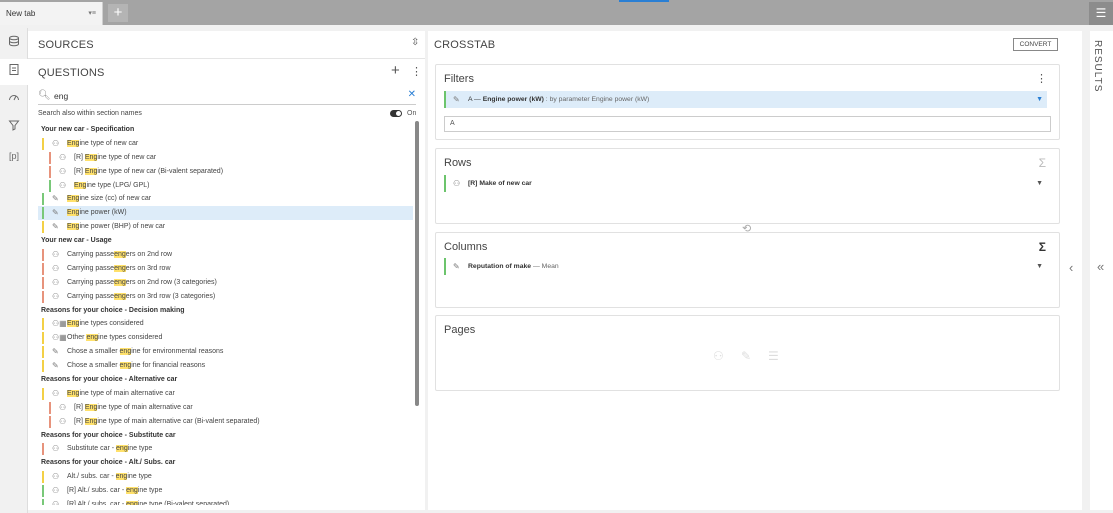  Describe the element at coordinates (460, 330) in the screenshot. I see `pages-title: Pages` at that location.